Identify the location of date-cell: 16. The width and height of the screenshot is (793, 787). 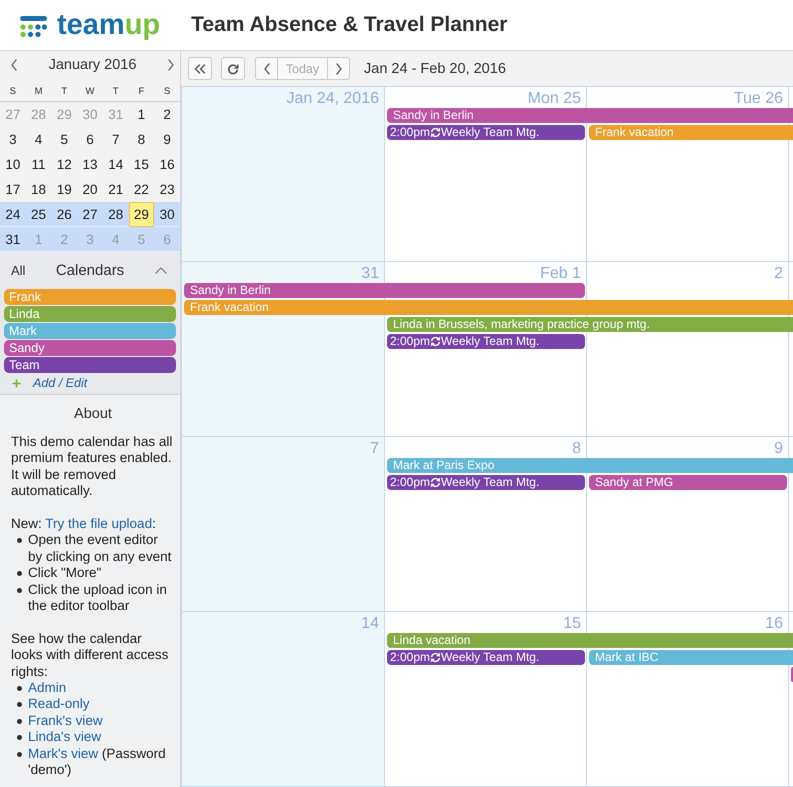
(167, 164).